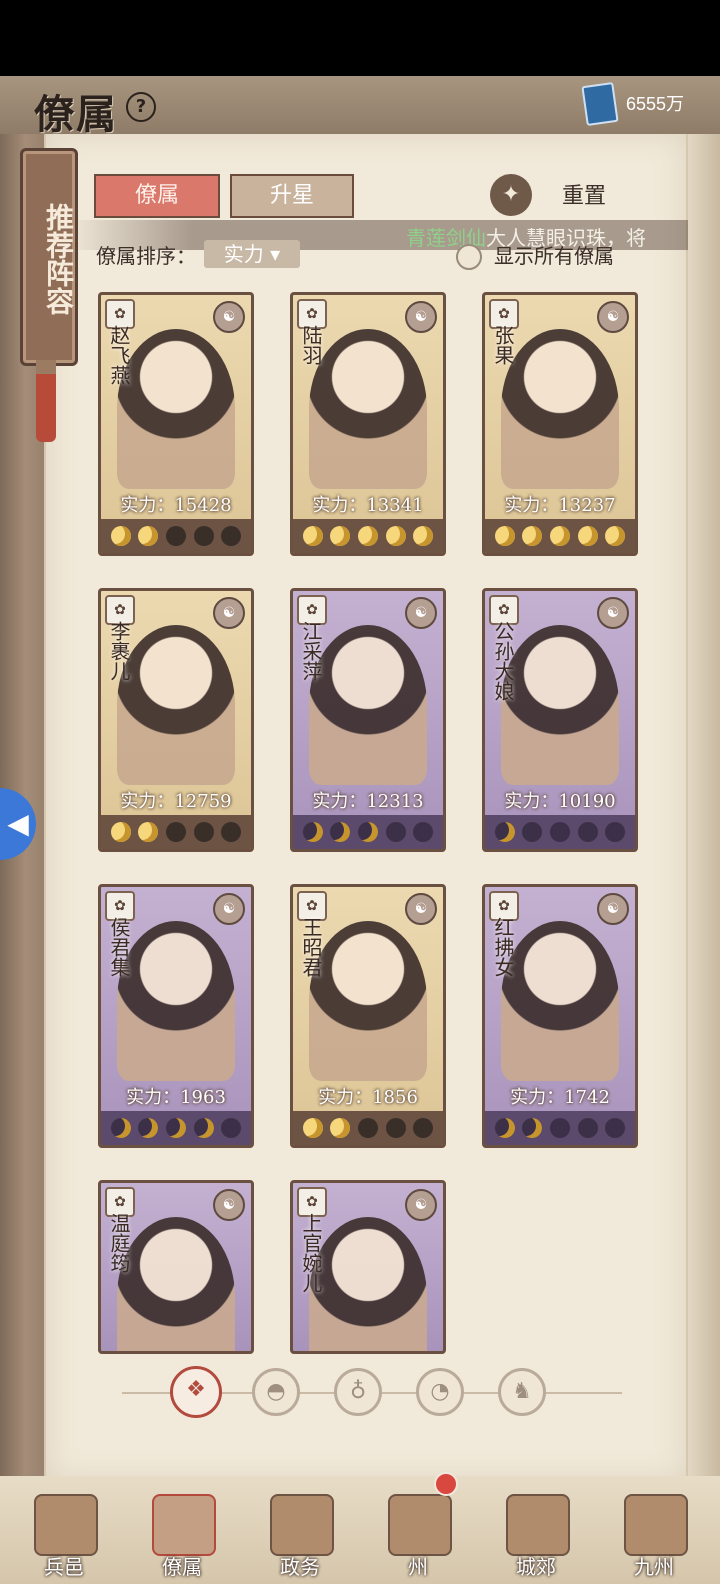  I want to click on nav-barracks-label: 兵邑, so click(64, 1567).